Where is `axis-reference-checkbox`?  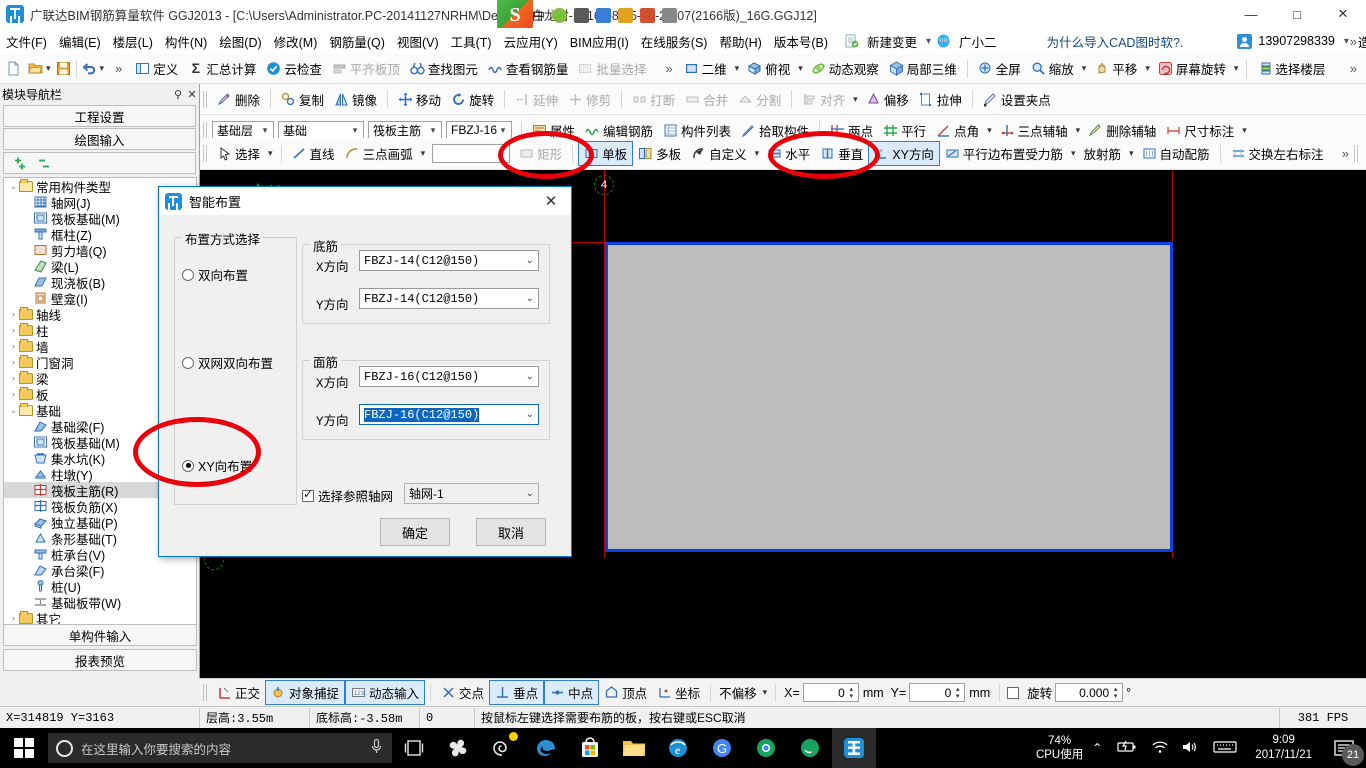 axis-reference-checkbox is located at coordinates (308, 494).